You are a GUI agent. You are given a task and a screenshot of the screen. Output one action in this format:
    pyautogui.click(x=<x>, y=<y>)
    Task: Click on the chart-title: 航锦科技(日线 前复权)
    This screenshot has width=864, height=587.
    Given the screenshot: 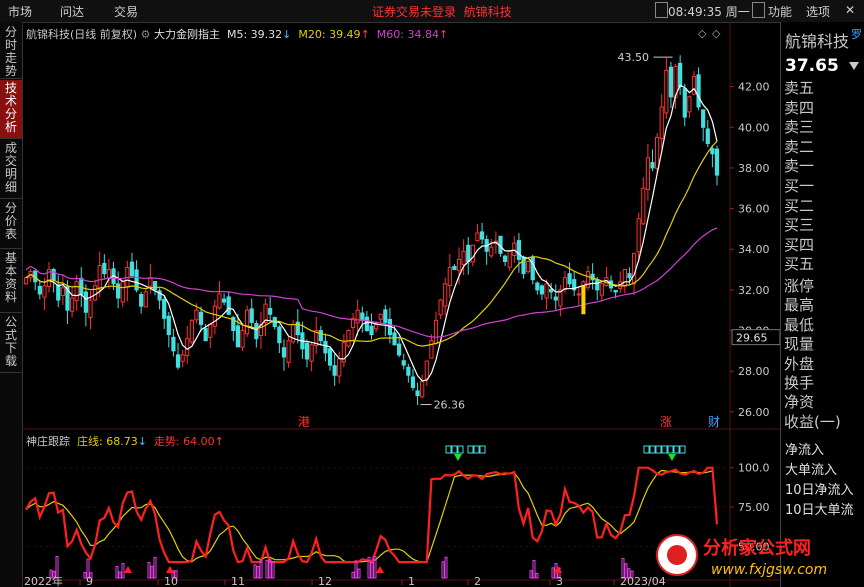 What is the action you would take?
    pyautogui.click(x=82, y=34)
    